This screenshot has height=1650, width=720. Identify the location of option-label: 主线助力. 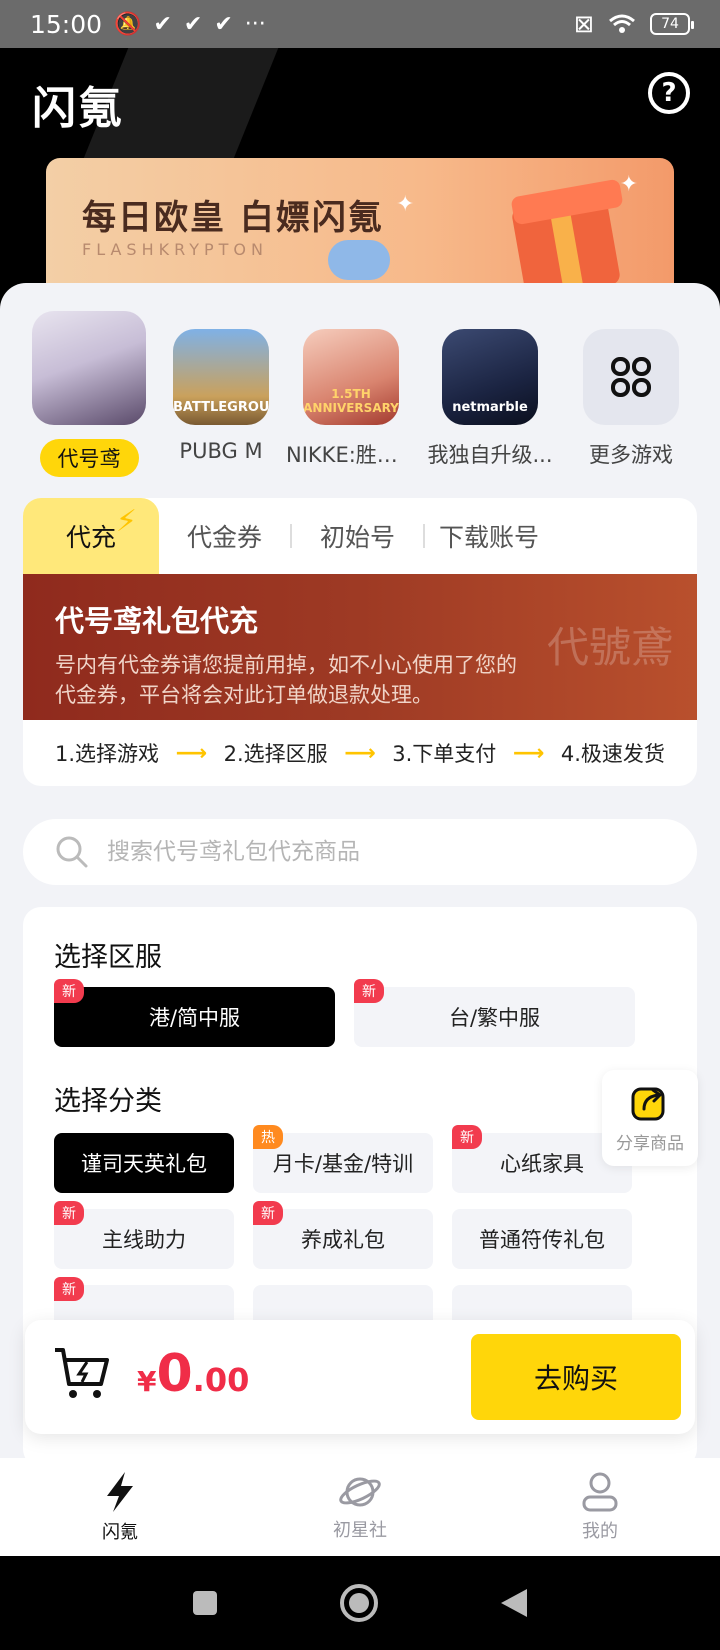
(144, 1240).